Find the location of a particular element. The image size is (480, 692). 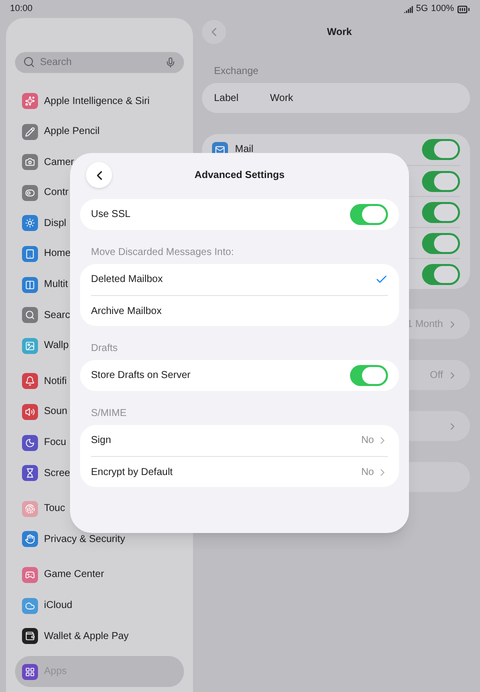

sidebar-label: Notifi is located at coordinates (55, 381).